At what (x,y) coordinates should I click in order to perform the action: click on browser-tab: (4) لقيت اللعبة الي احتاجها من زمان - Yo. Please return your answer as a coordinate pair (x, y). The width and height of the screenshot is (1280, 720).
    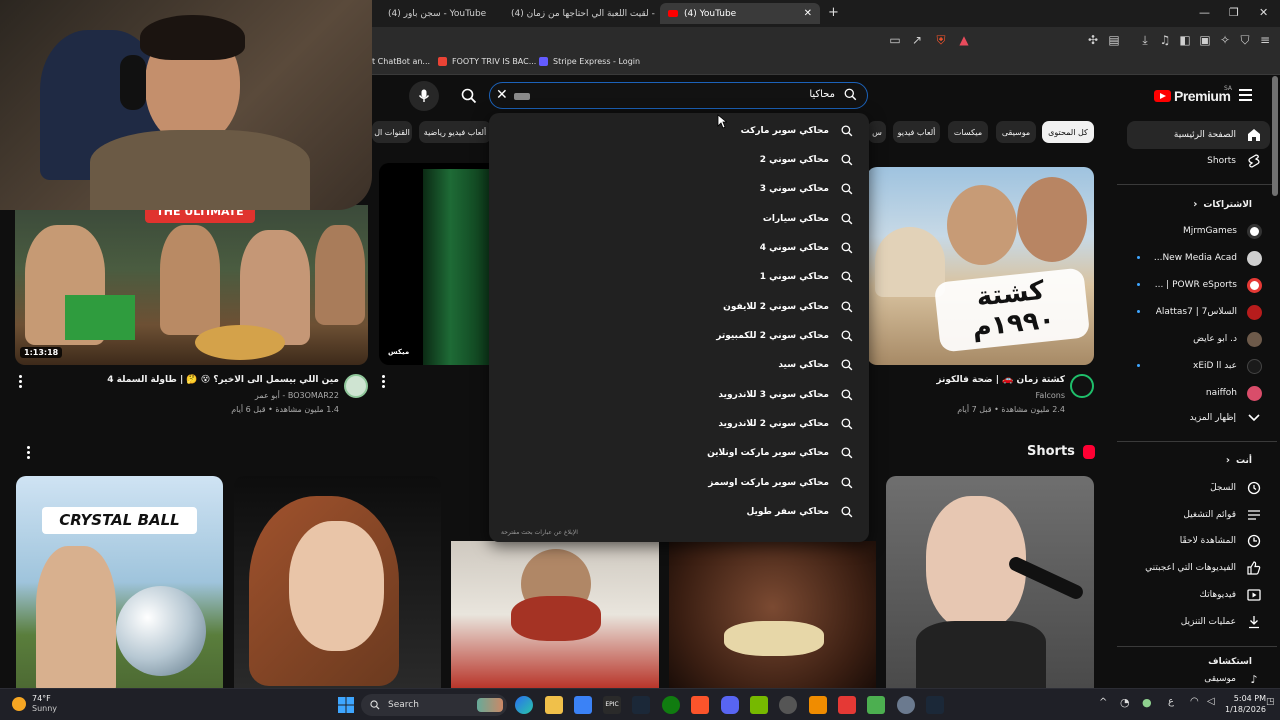
    Looking at the image, I should click on (577, 13).